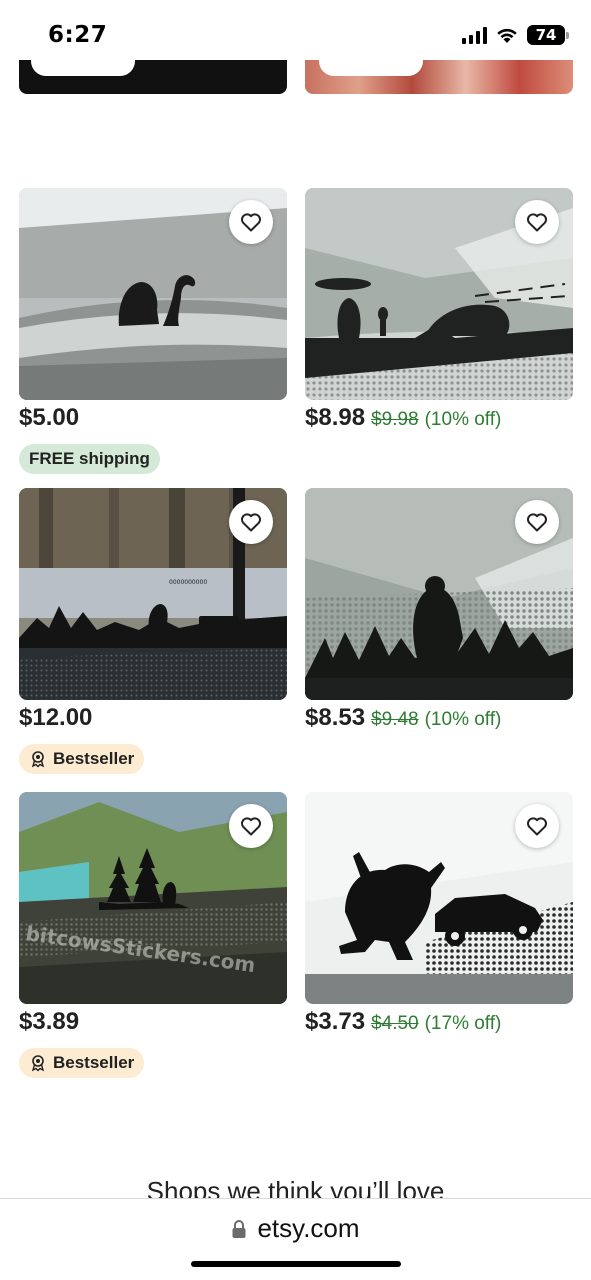 The width and height of the screenshot is (591, 1280). I want to click on price: $3.73, so click(335, 1021).